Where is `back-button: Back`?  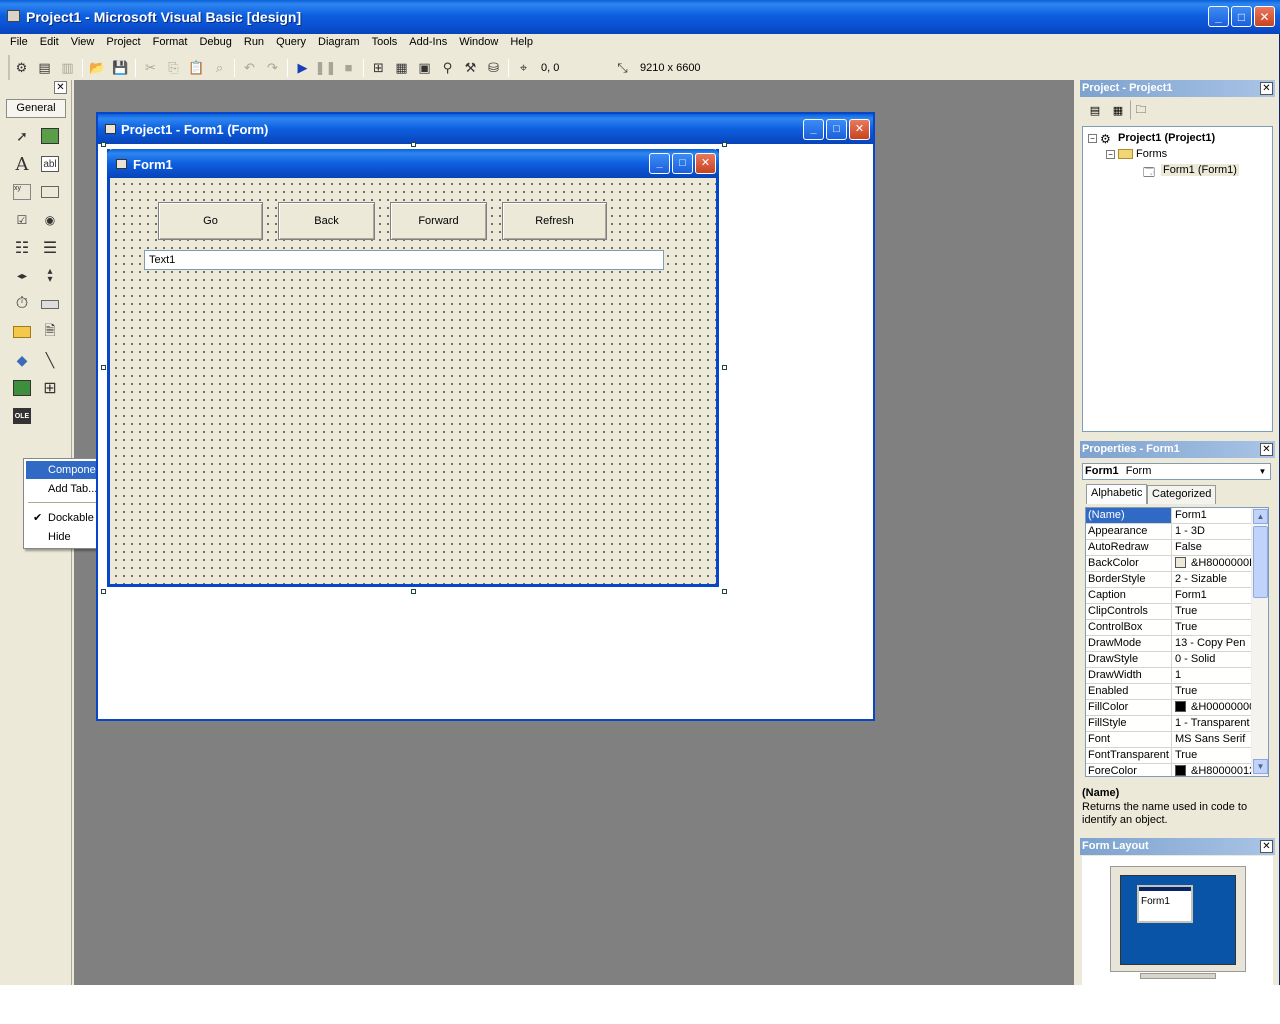 back-button: Back is located at coordinates (326, 221).